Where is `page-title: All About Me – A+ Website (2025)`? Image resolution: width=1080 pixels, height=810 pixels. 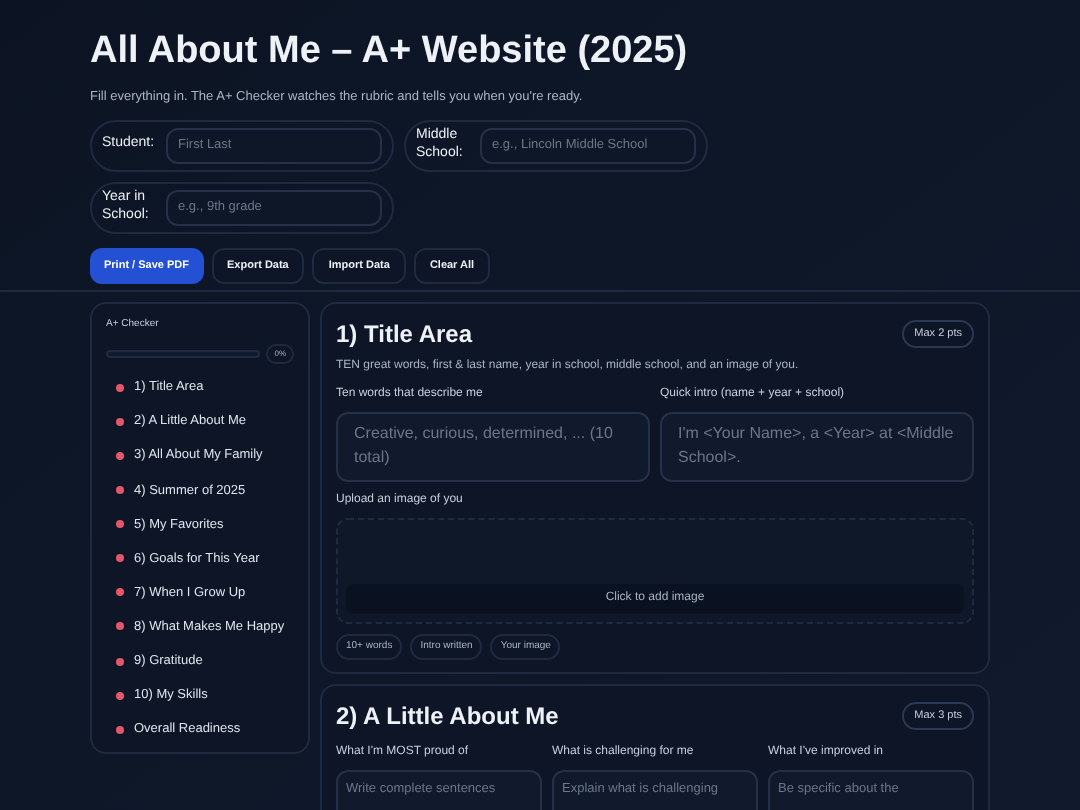 page-title: All About Me – A+ Website (2025) is located at coordinates (390, 52).